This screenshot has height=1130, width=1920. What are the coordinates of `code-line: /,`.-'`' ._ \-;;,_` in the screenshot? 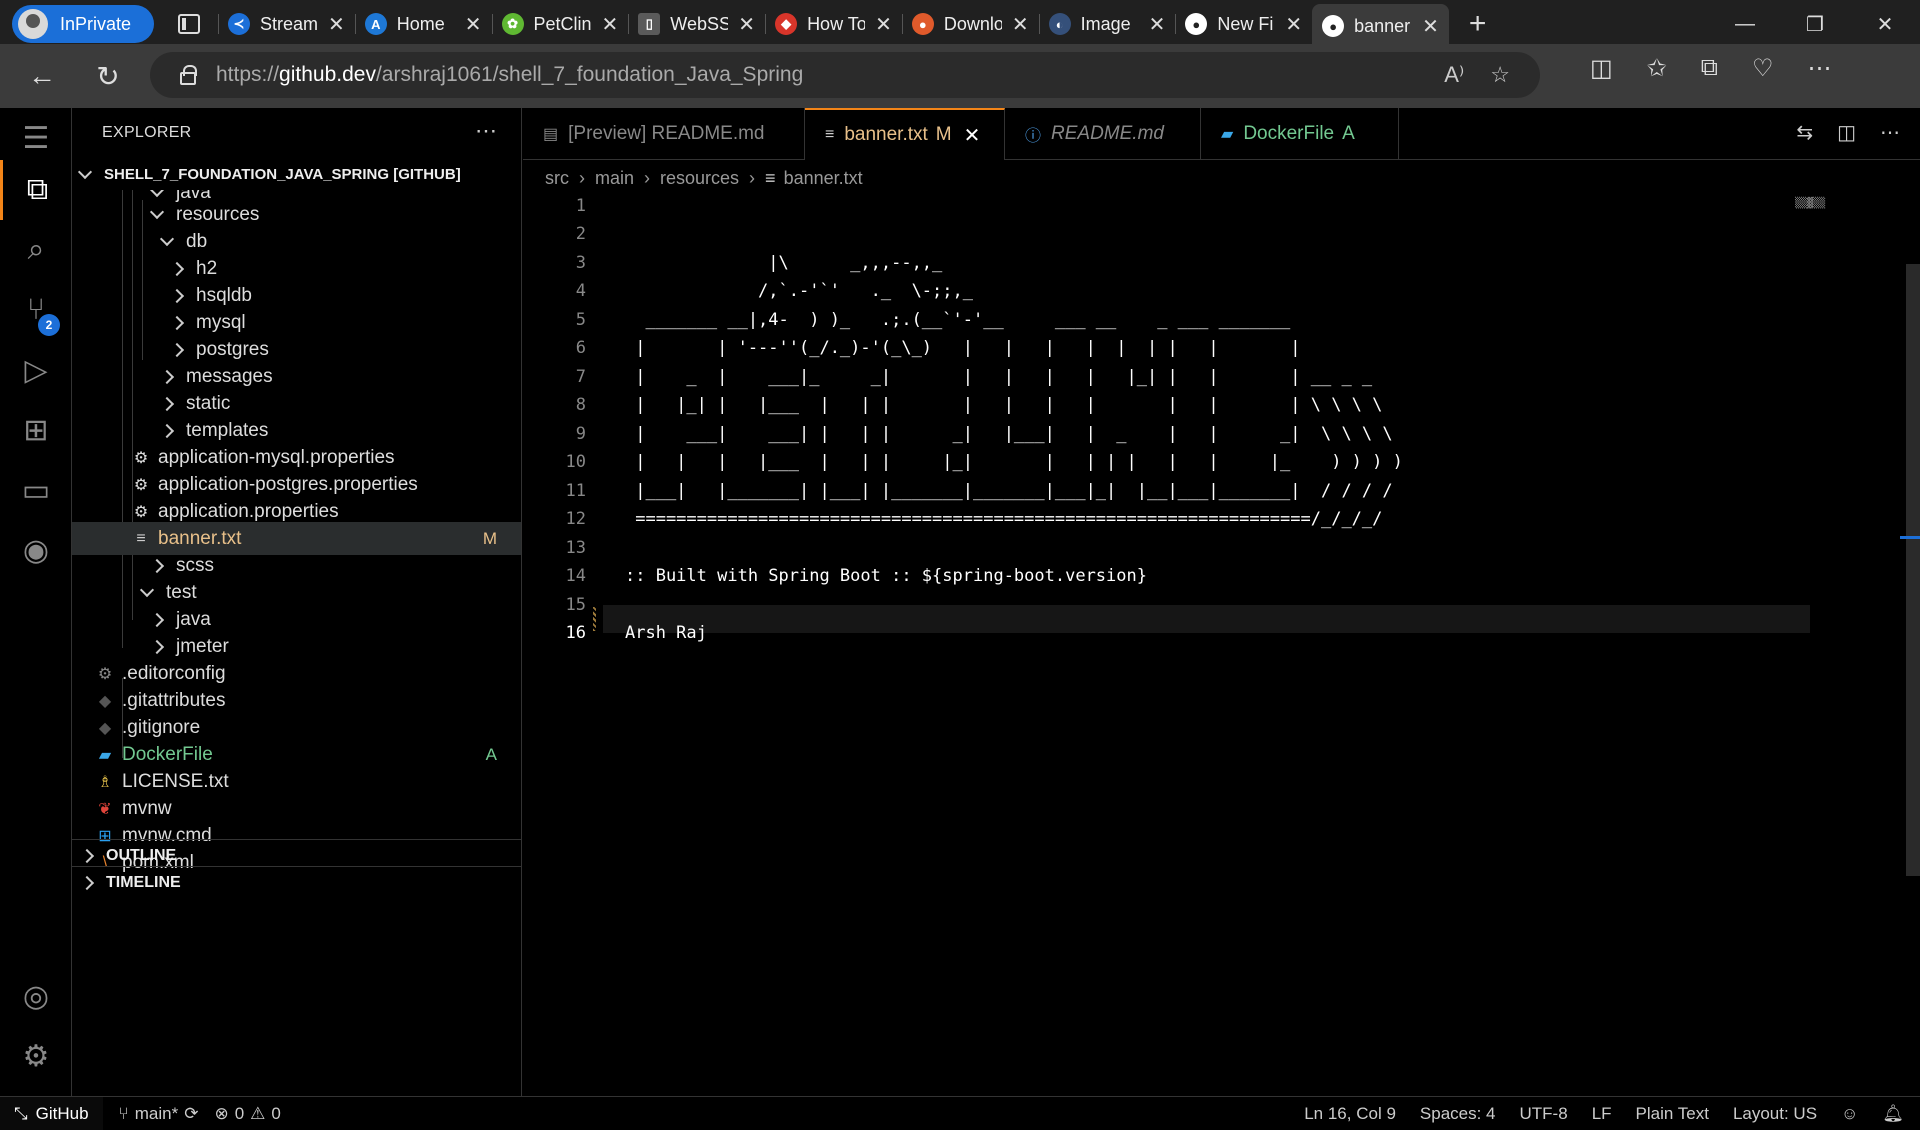 It's located at (799, 291).